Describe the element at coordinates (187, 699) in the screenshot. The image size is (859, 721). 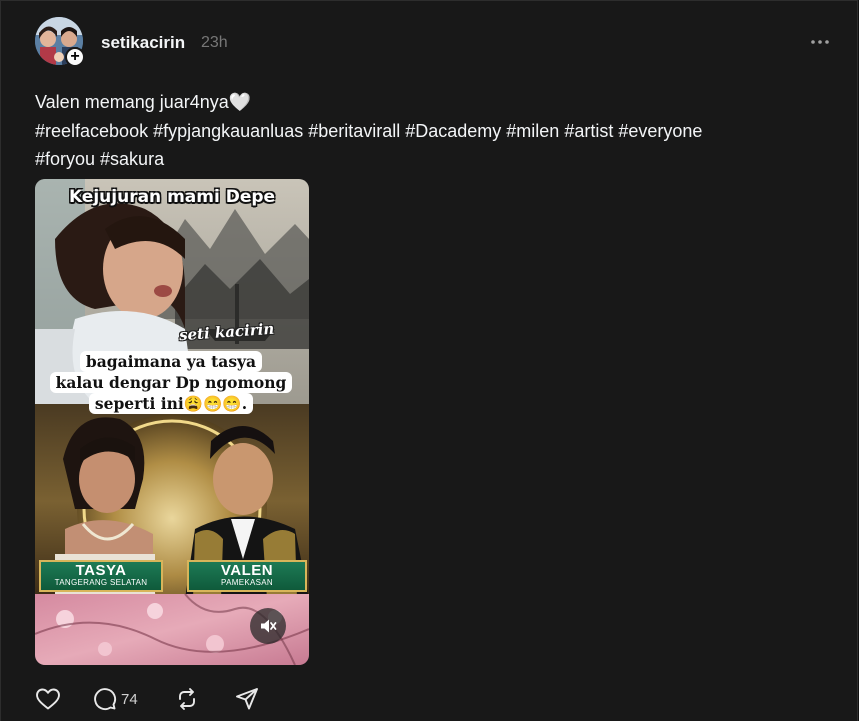
I see `repost-icon` at that location.